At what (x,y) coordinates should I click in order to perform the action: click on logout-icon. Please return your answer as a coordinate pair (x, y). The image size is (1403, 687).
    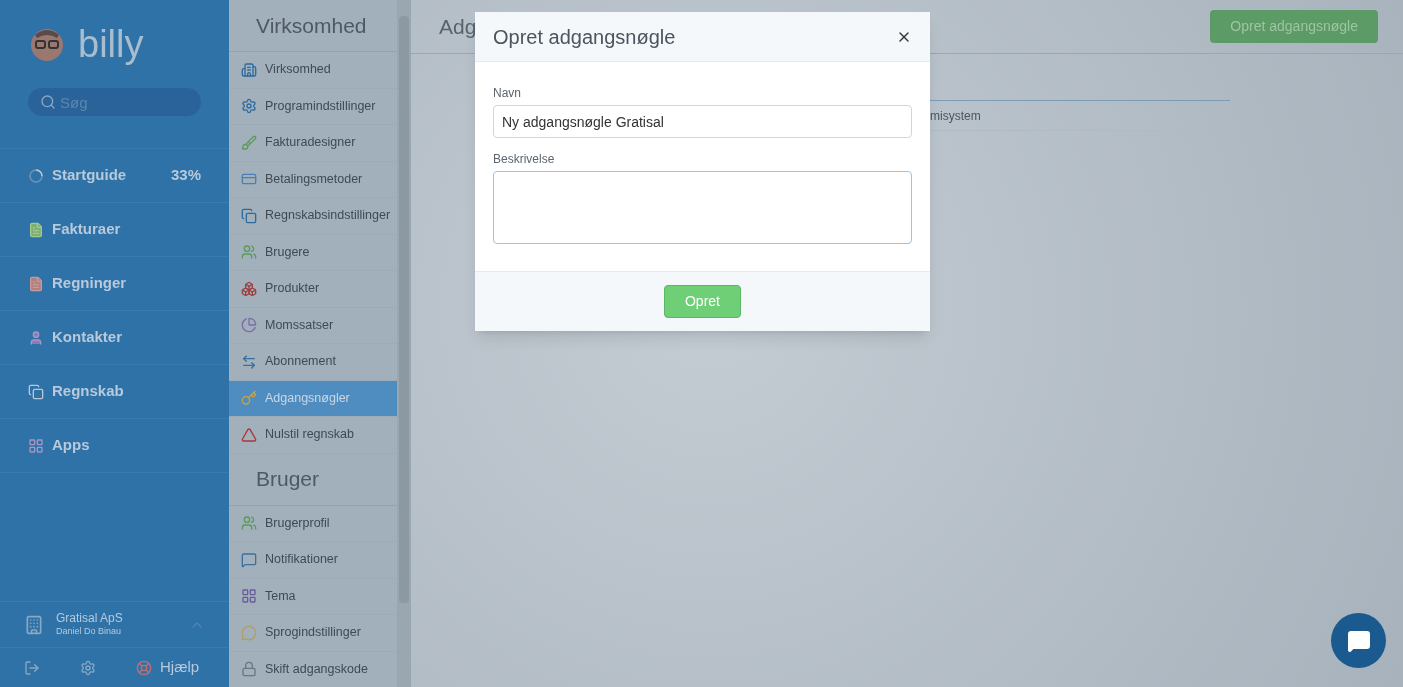
    Looking at the image, I should click on (32, 667).